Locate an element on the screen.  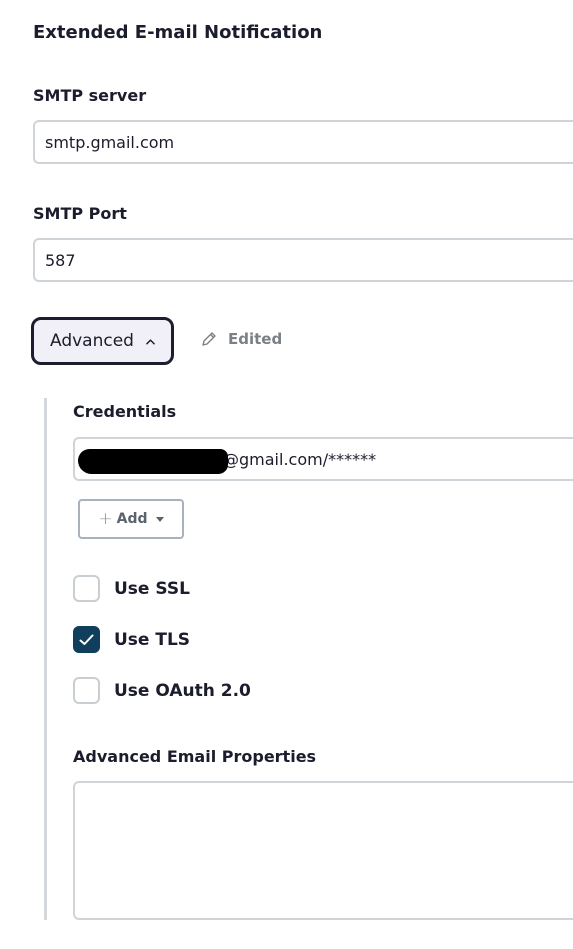
add-credentials-button: + Add is located at coordinates (131, 519).